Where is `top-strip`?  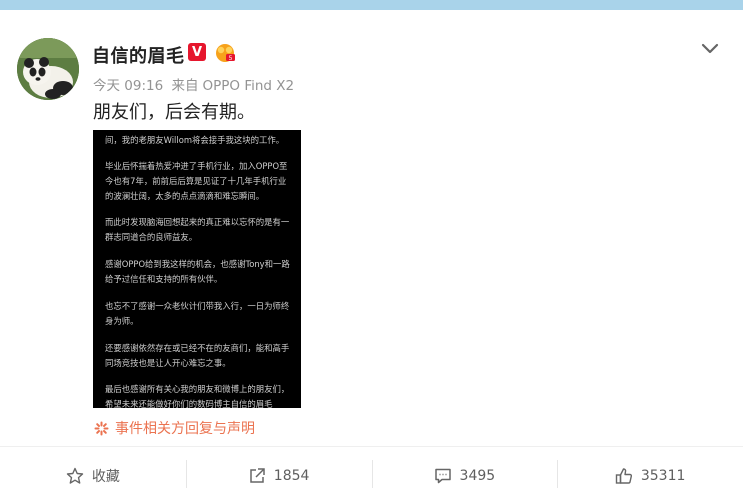
top-strip is located at coordinates (371, 5).